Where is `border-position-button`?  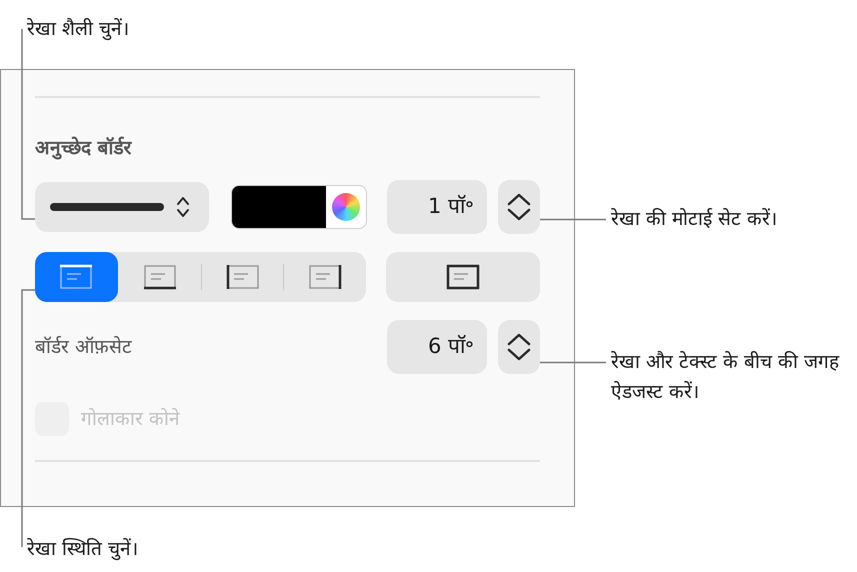
border-position-button is located at coordinates (76, 277).